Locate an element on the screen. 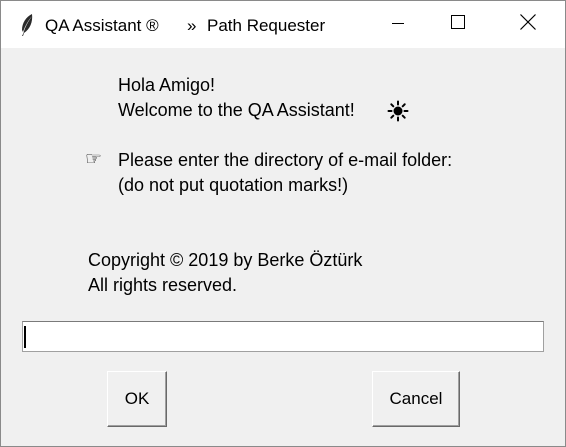  text-caret is located at coordinates (25, 337).